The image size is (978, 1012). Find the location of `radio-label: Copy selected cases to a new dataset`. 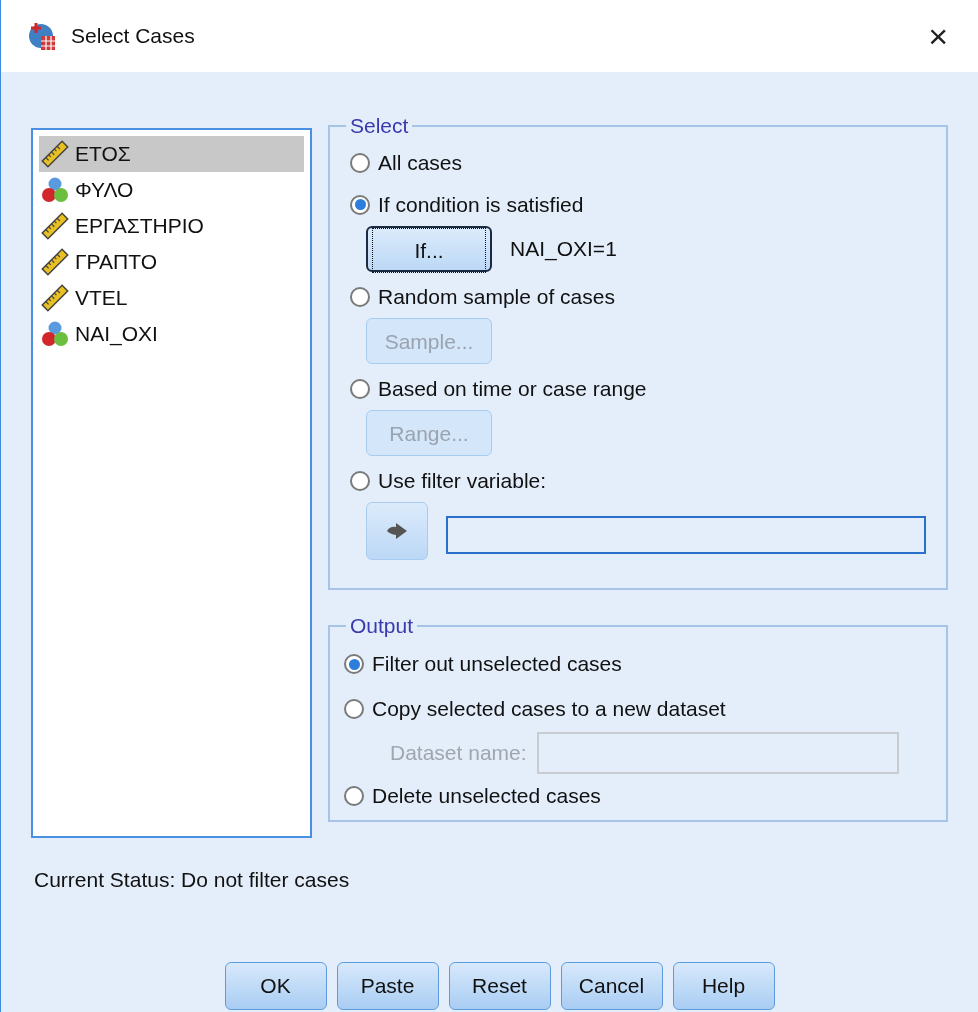

radio-label: Copy selected cases to a new dataset is located at coordinates (549, 709).